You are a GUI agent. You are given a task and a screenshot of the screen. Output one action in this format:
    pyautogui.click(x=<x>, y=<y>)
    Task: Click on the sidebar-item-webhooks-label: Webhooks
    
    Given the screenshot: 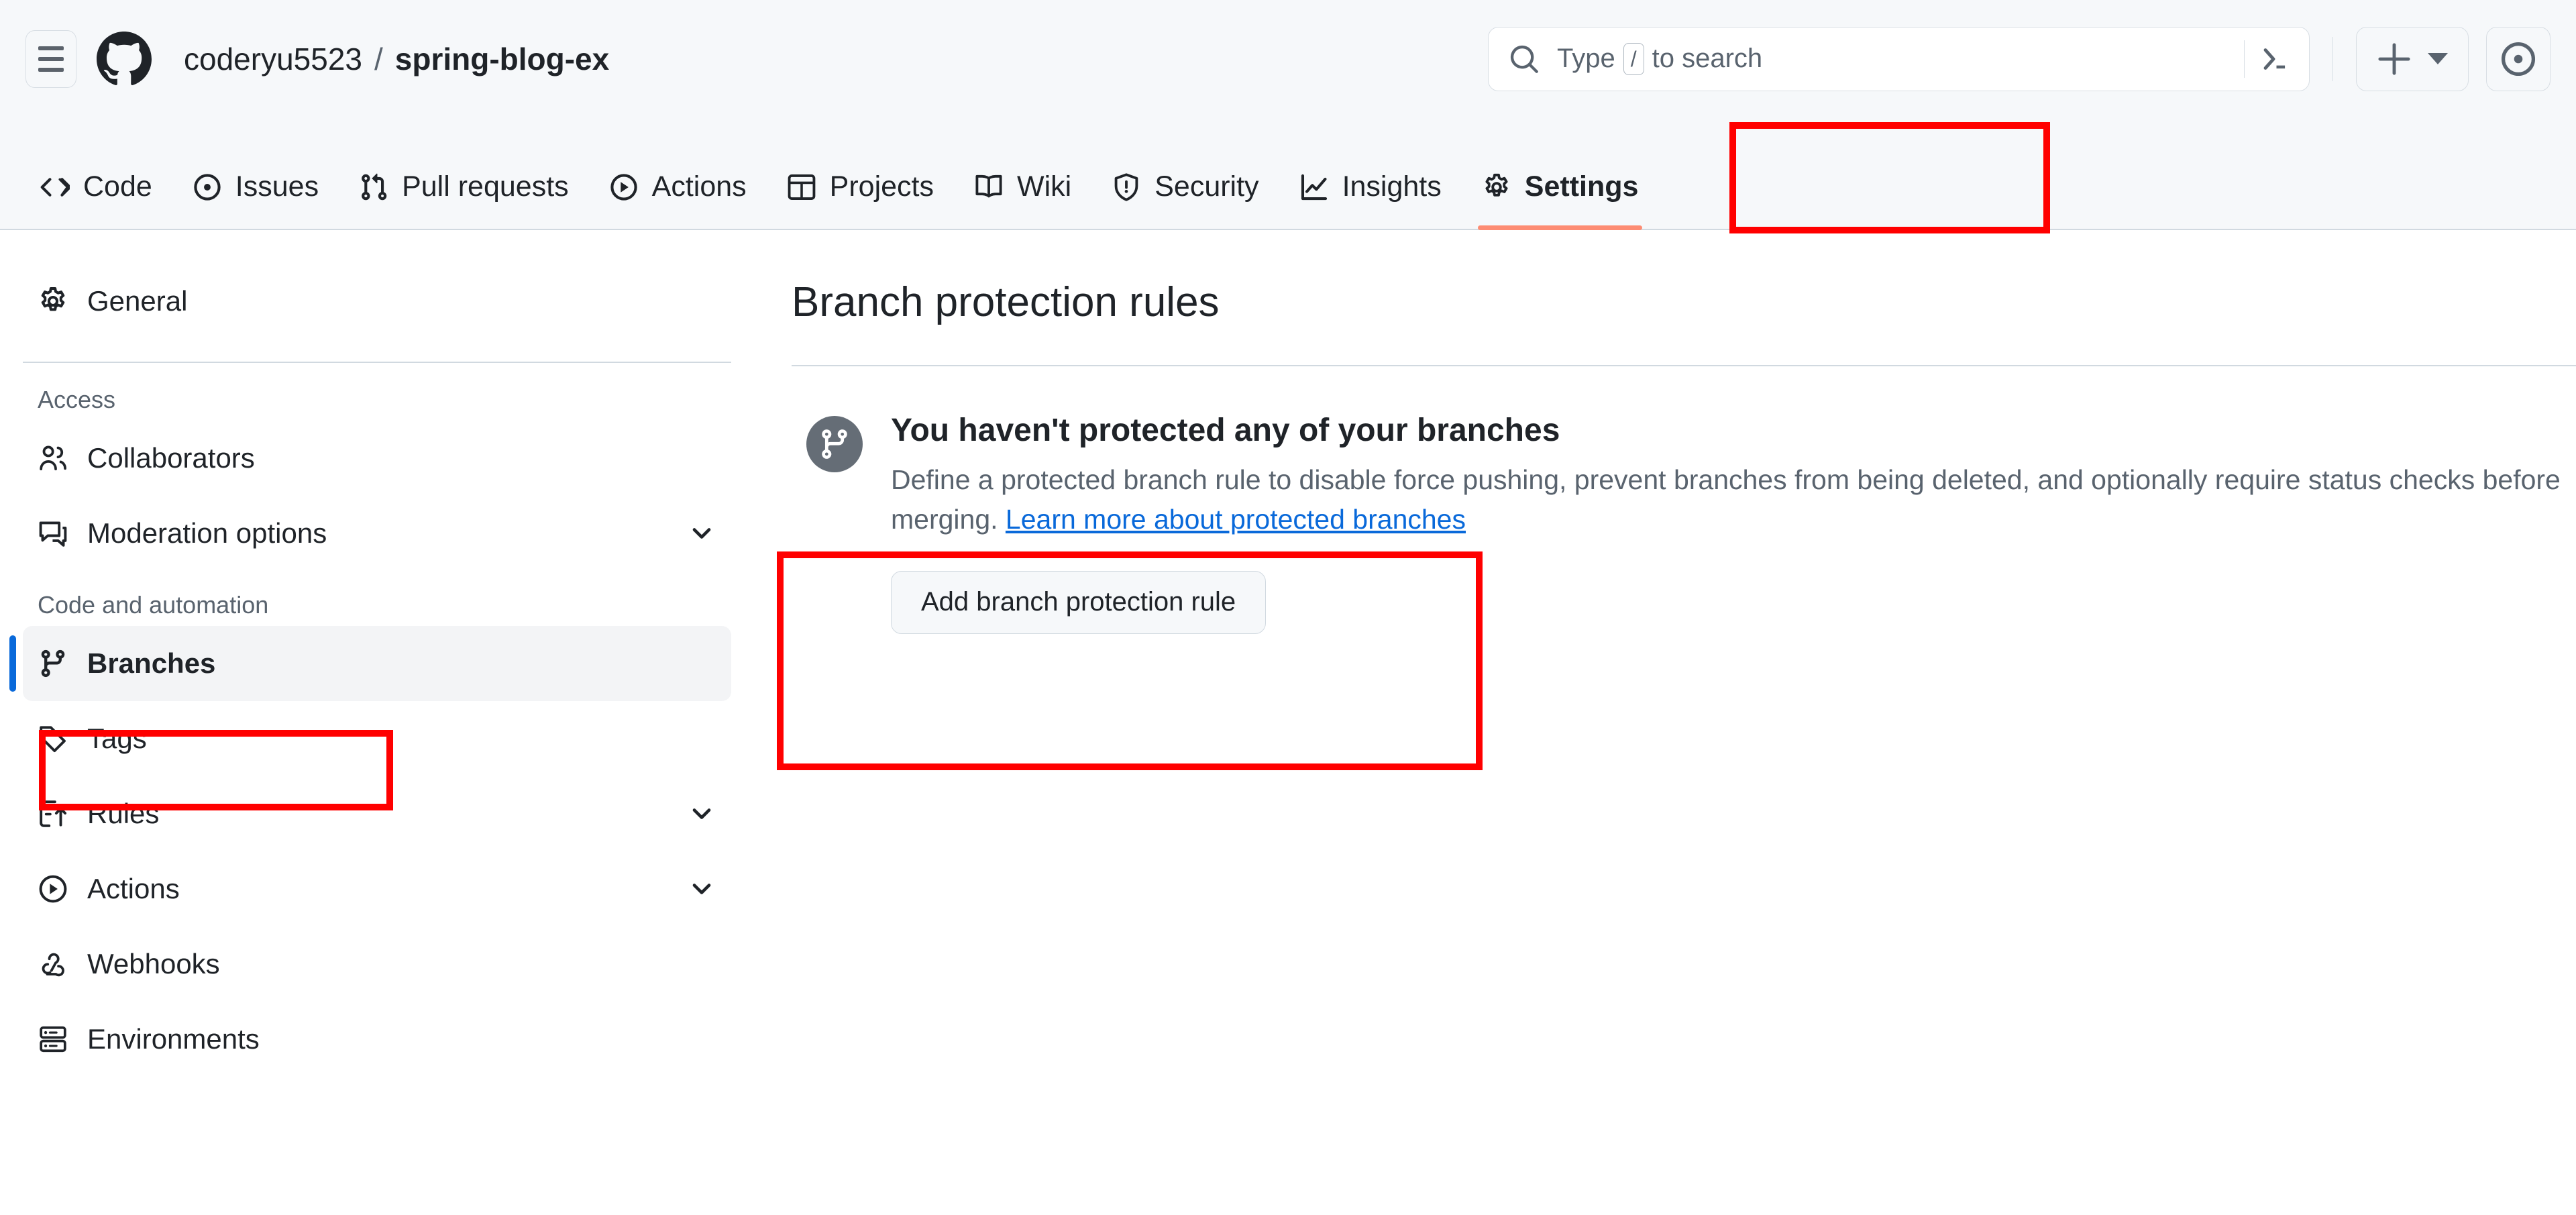 What is the action you would take?
    pyautogui.click(x=153, y=964)
    